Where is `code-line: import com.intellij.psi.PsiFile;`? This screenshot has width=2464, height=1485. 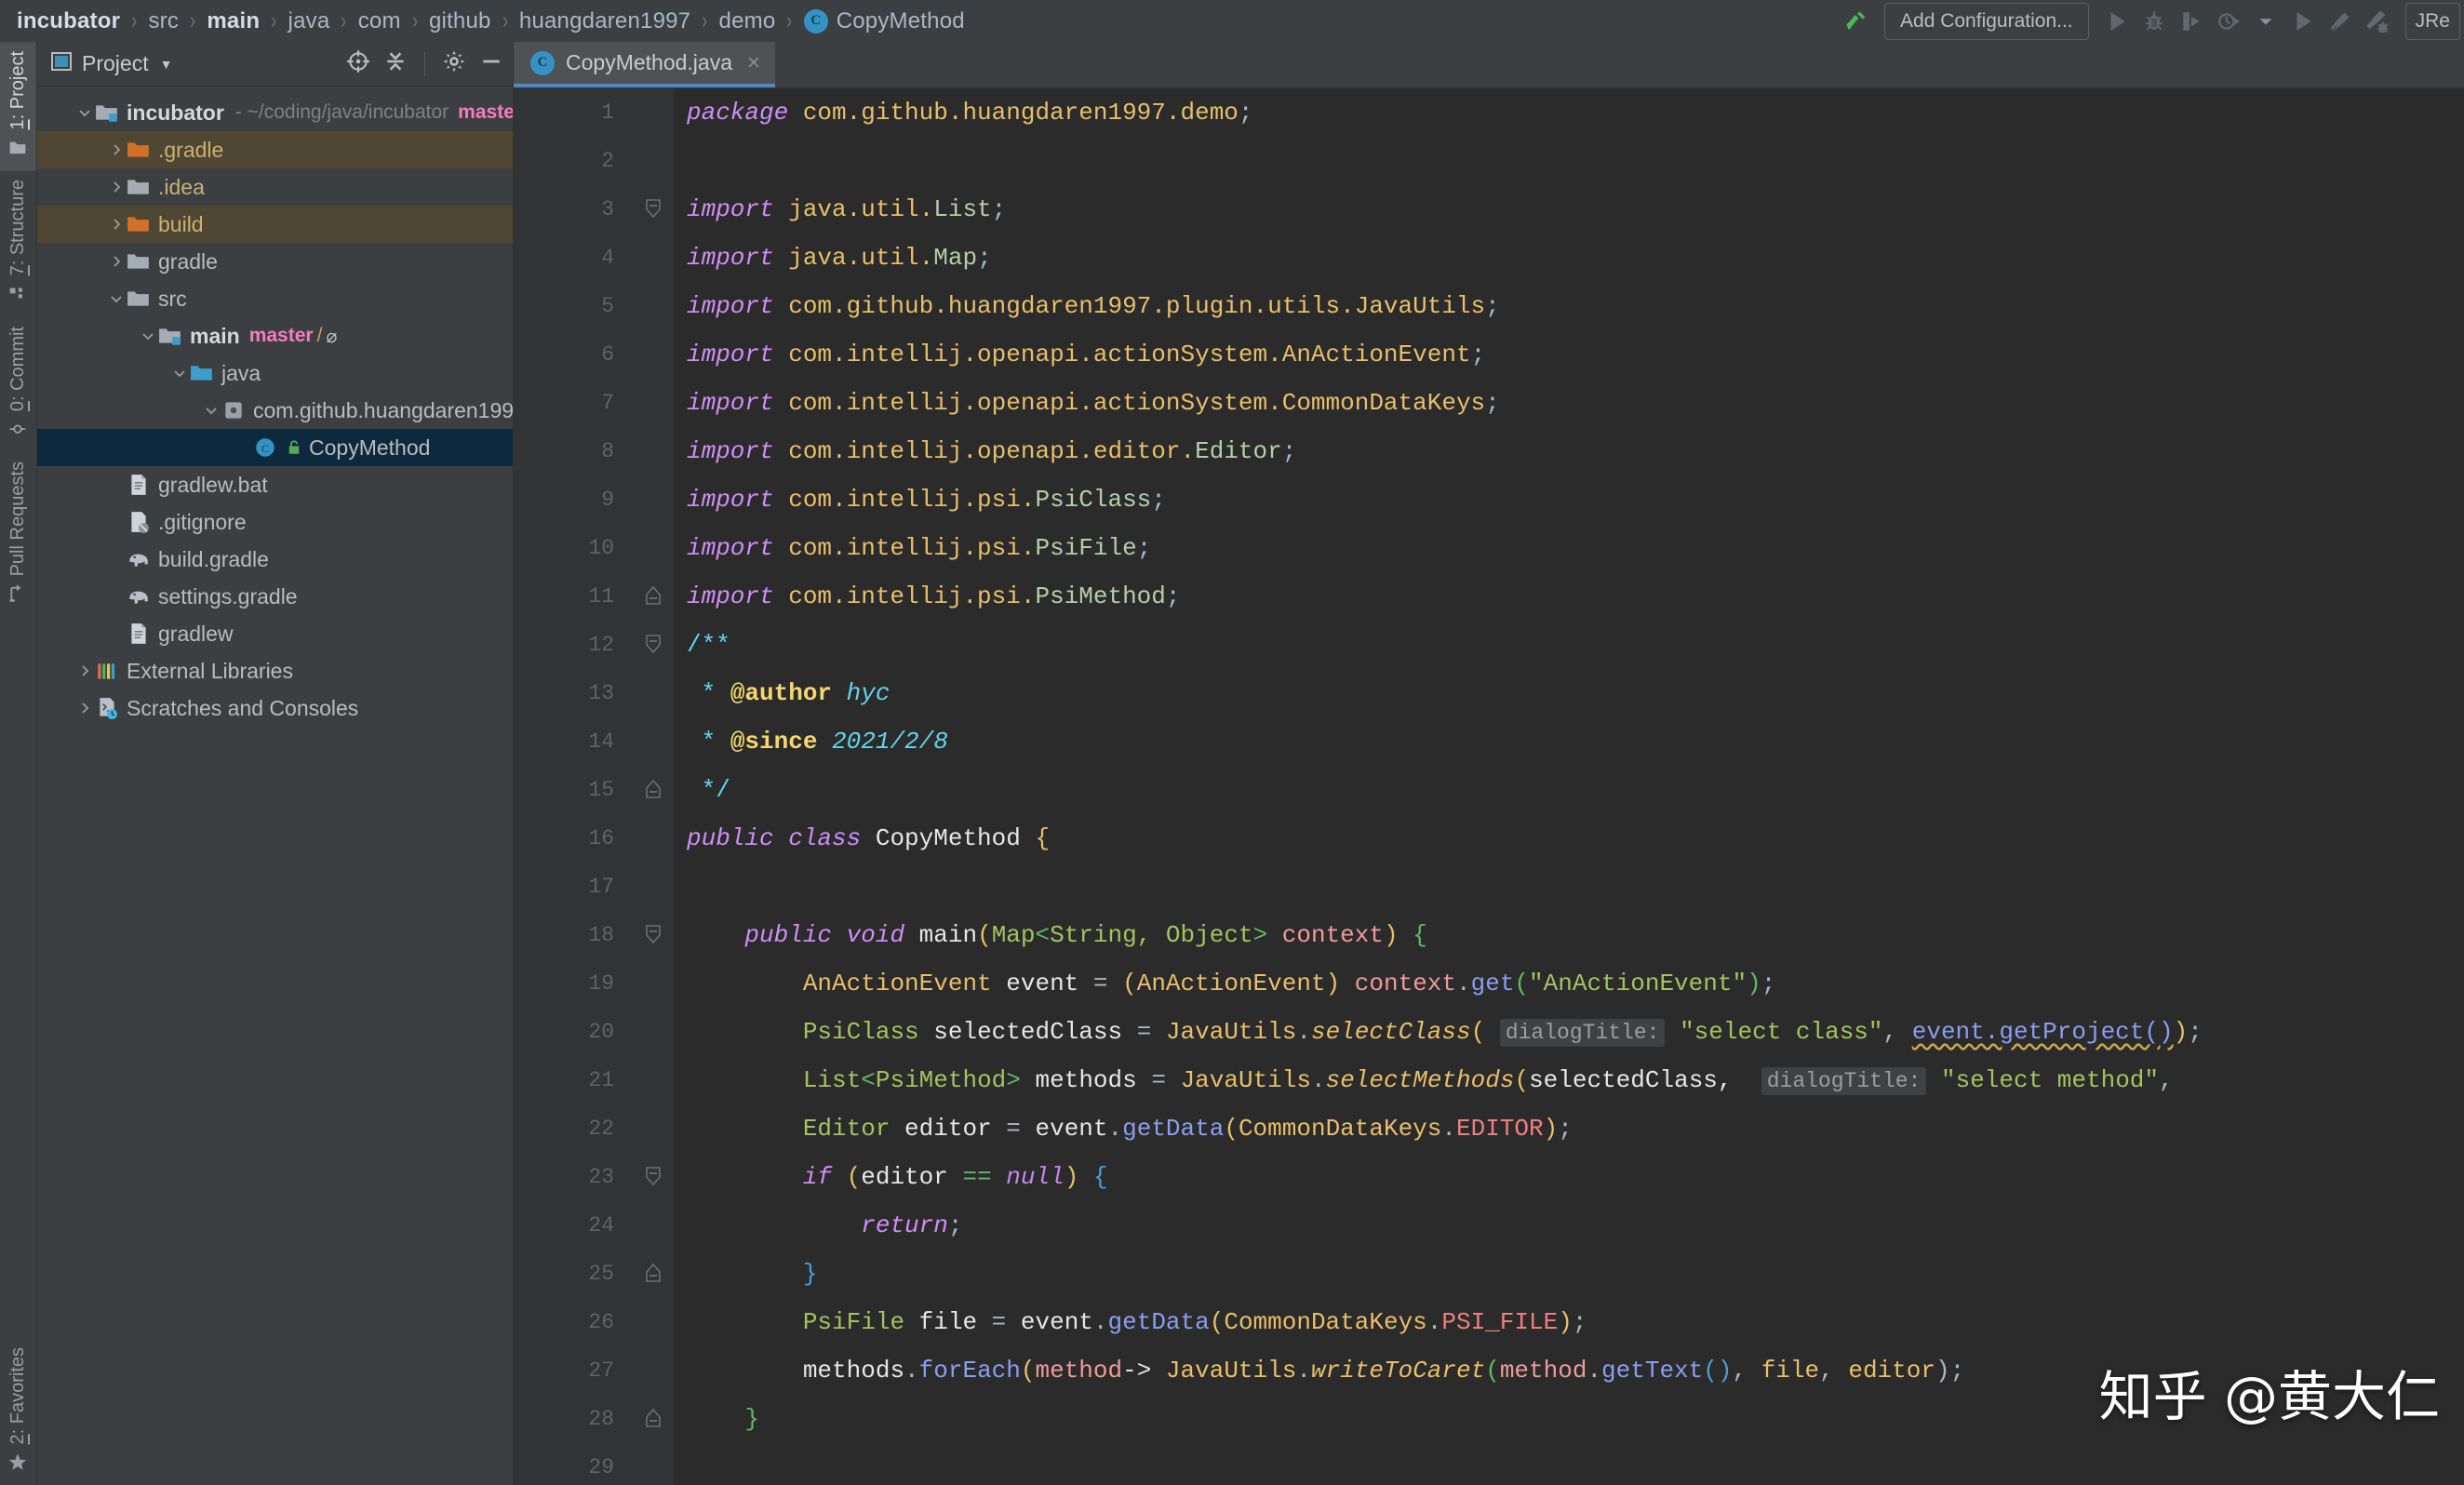 code-line: import com.intellij.psi.PsiFile; is located at coordinates (1575, 548).